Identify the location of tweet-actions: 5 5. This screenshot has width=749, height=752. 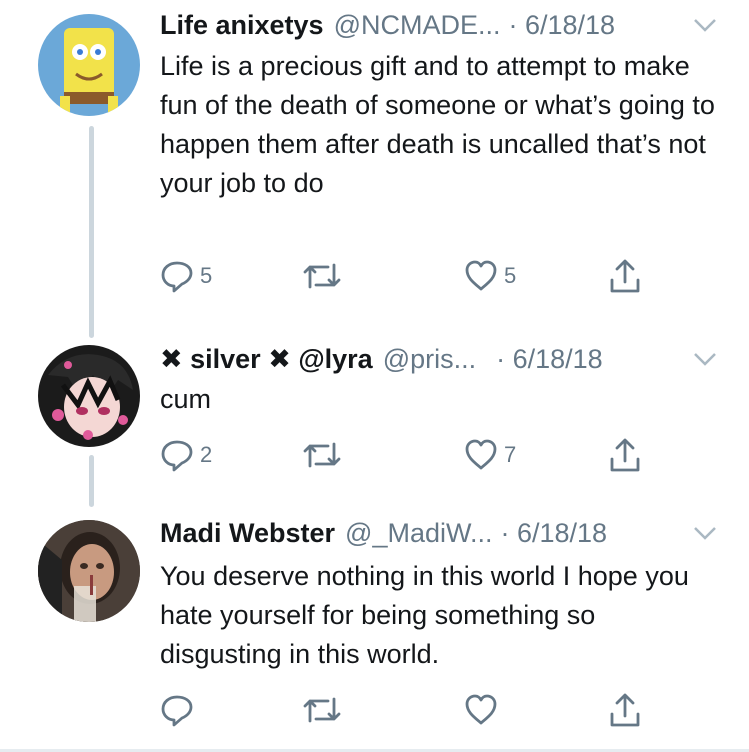
(410, 276).